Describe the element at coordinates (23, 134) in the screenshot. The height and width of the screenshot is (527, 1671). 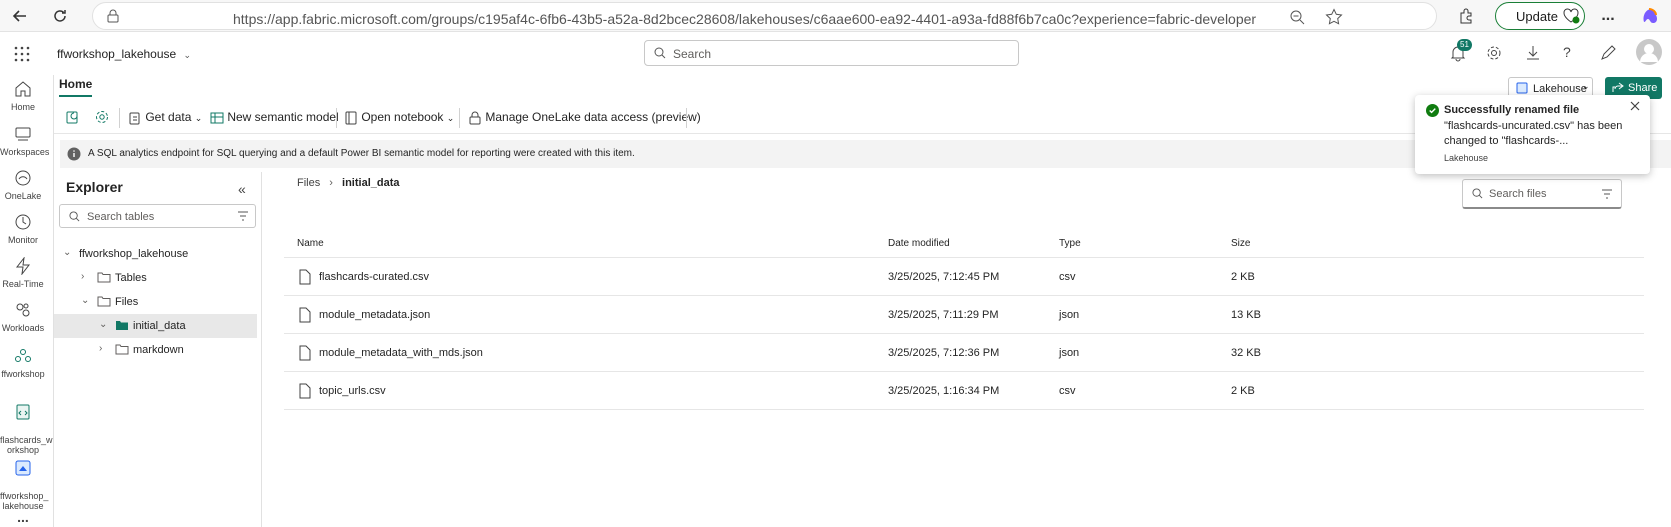
I see `workspaces-icon` at that location.